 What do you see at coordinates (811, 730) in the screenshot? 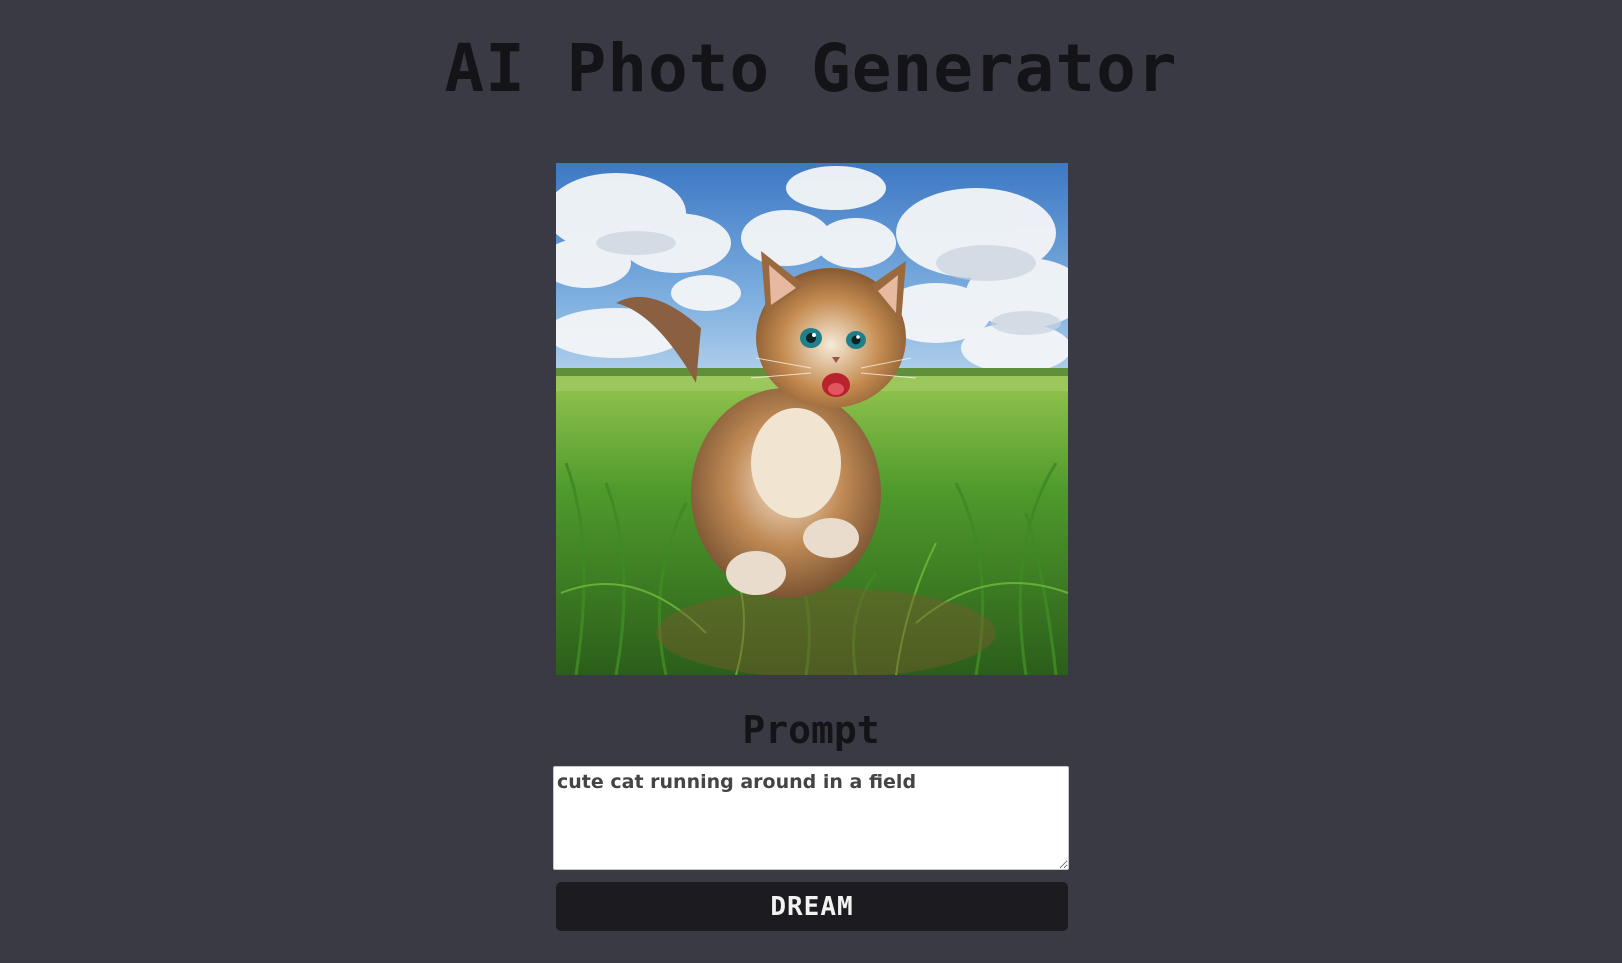
I see `prompt-heading: Prompt` at bounding box center [811, 730].